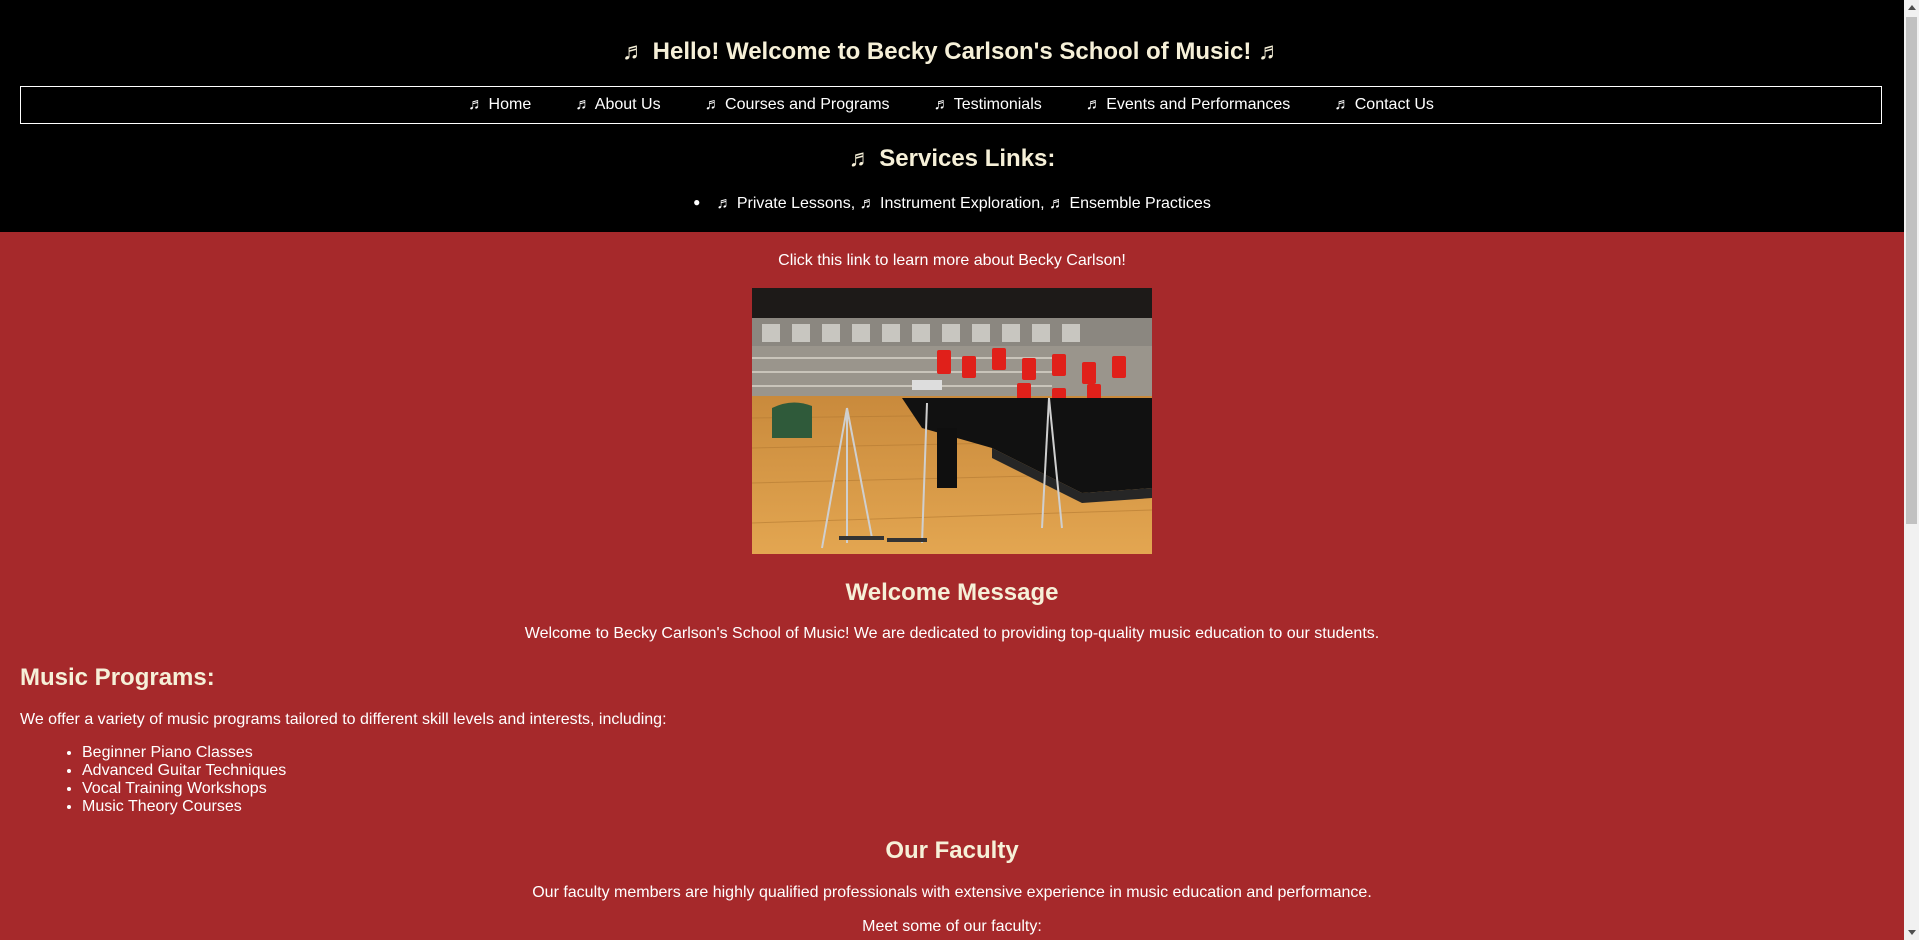 This screenshot has width=1919, height=940. I want to click on list-item: Music Theory Courses, so click(184, 807).